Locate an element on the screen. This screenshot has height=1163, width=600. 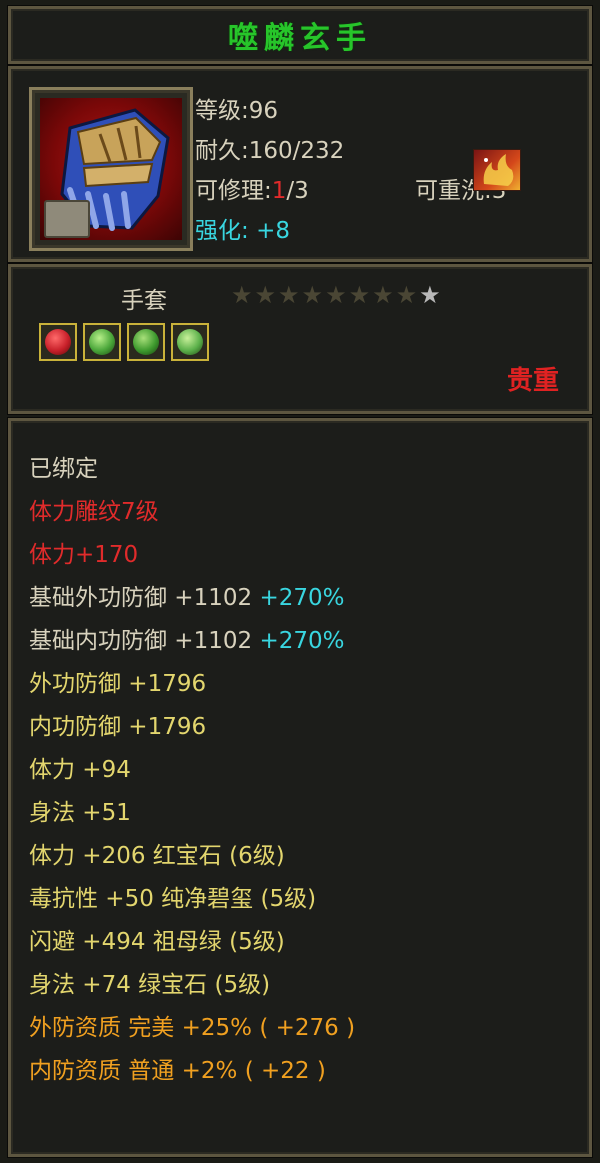
base-ext-defense: 基础外功防御 +1102 +270% is located at coordinates (187, 598).